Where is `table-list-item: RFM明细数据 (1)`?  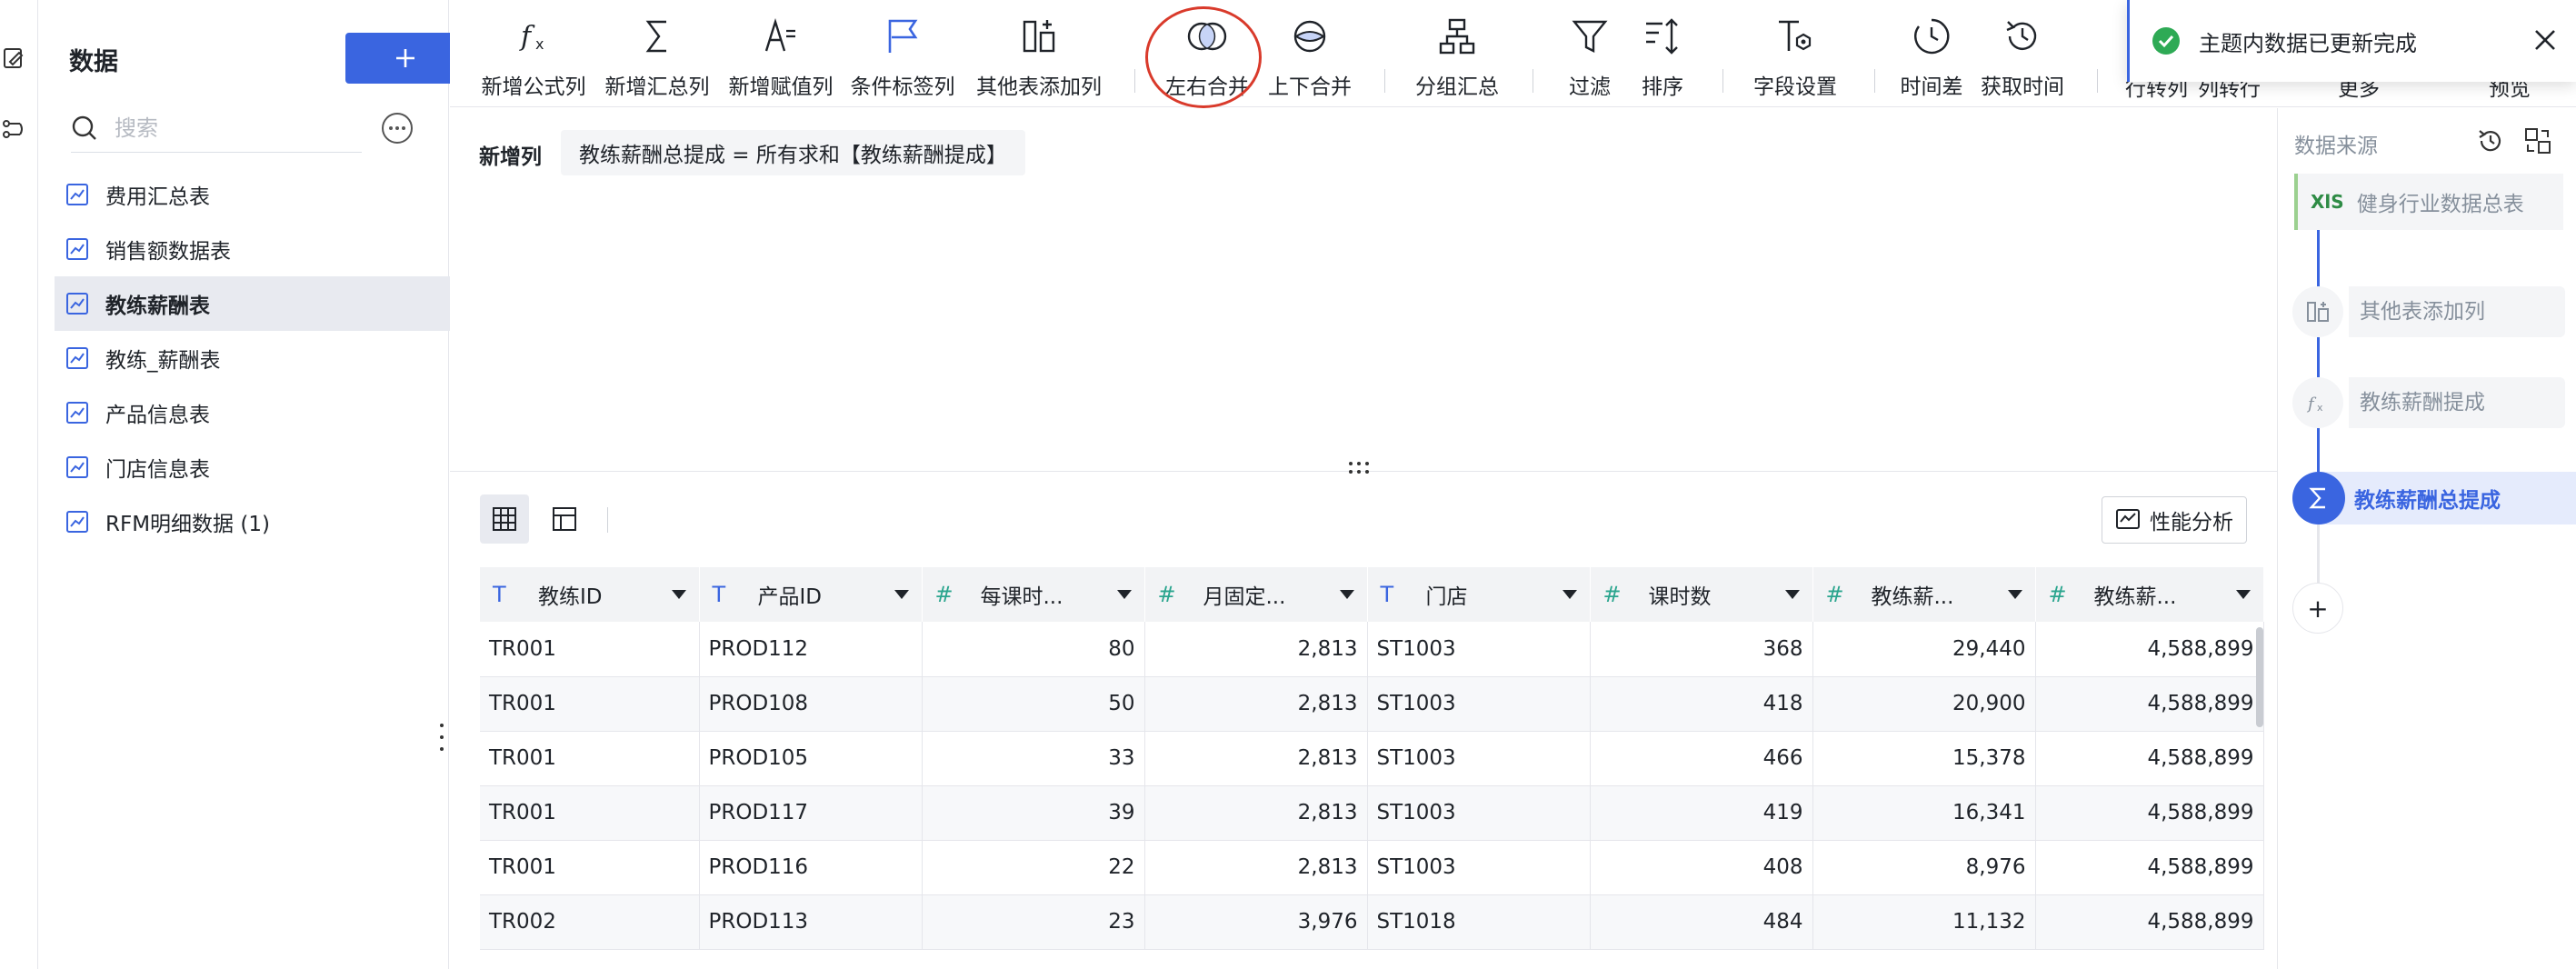
table-list-item: RFM明细数据 (1) is located at coordinates (253, 521).